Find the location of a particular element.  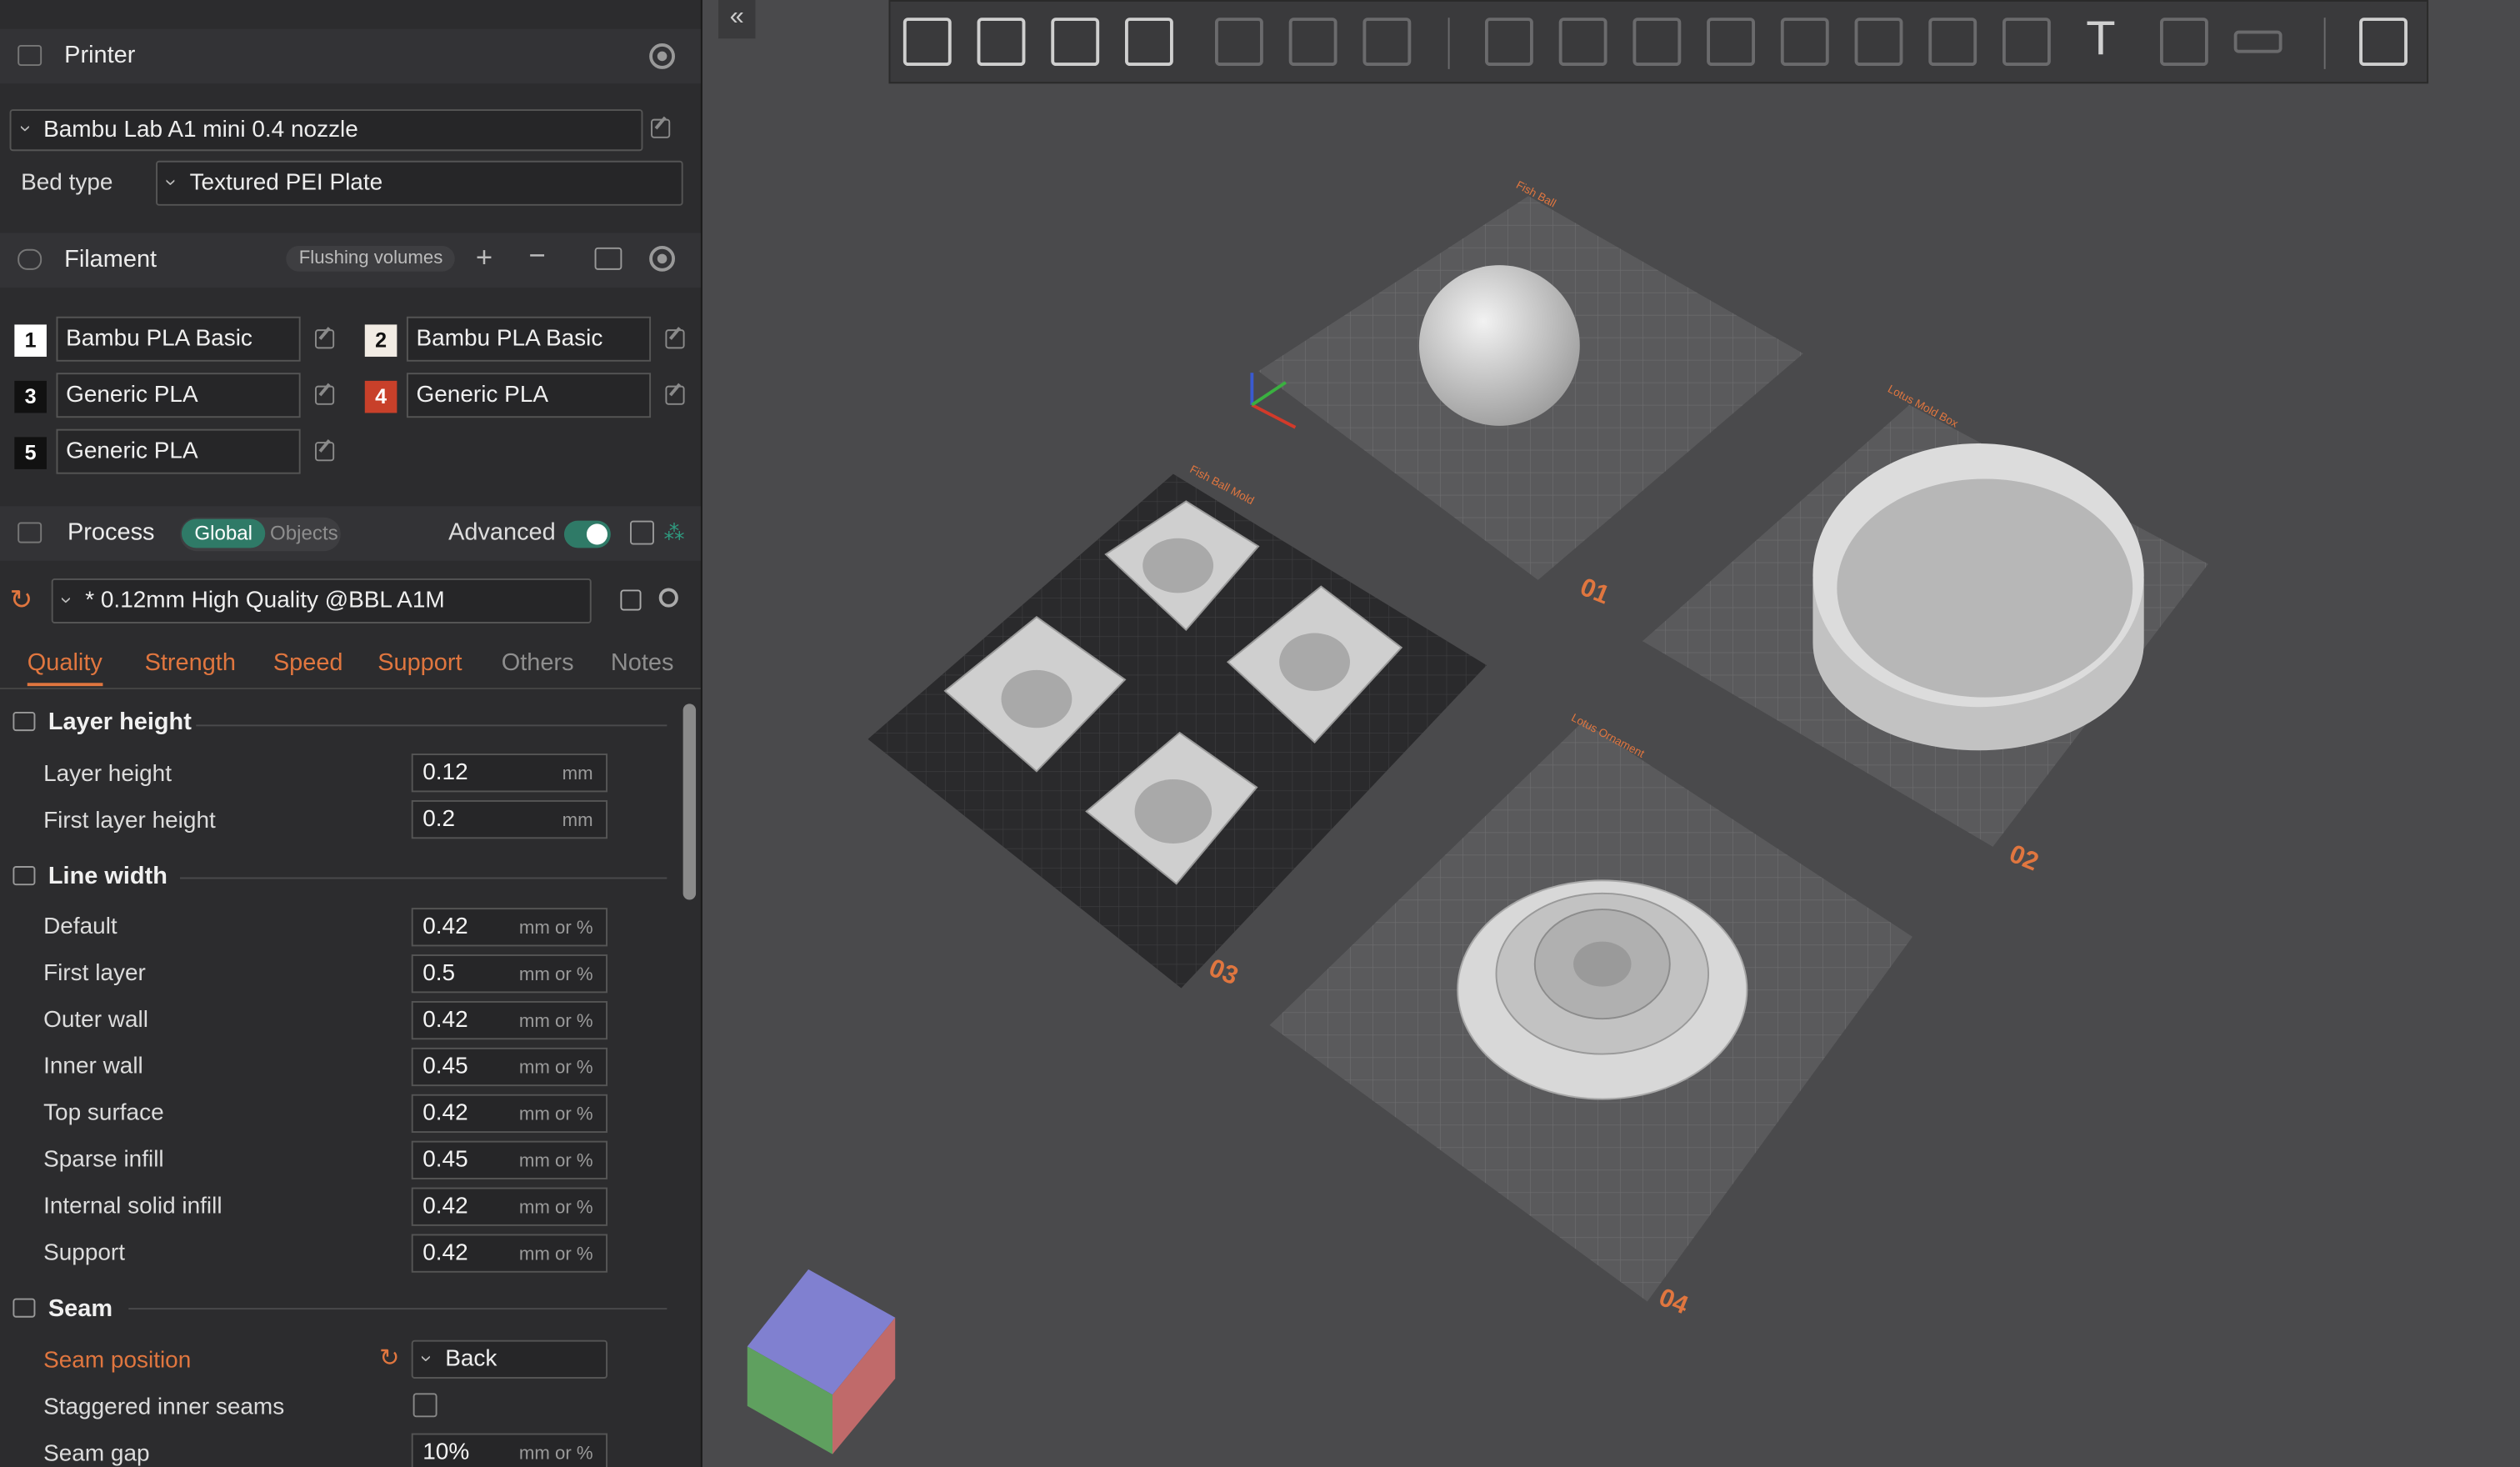

fish-ball-model is located at coordinates (1499, 345).